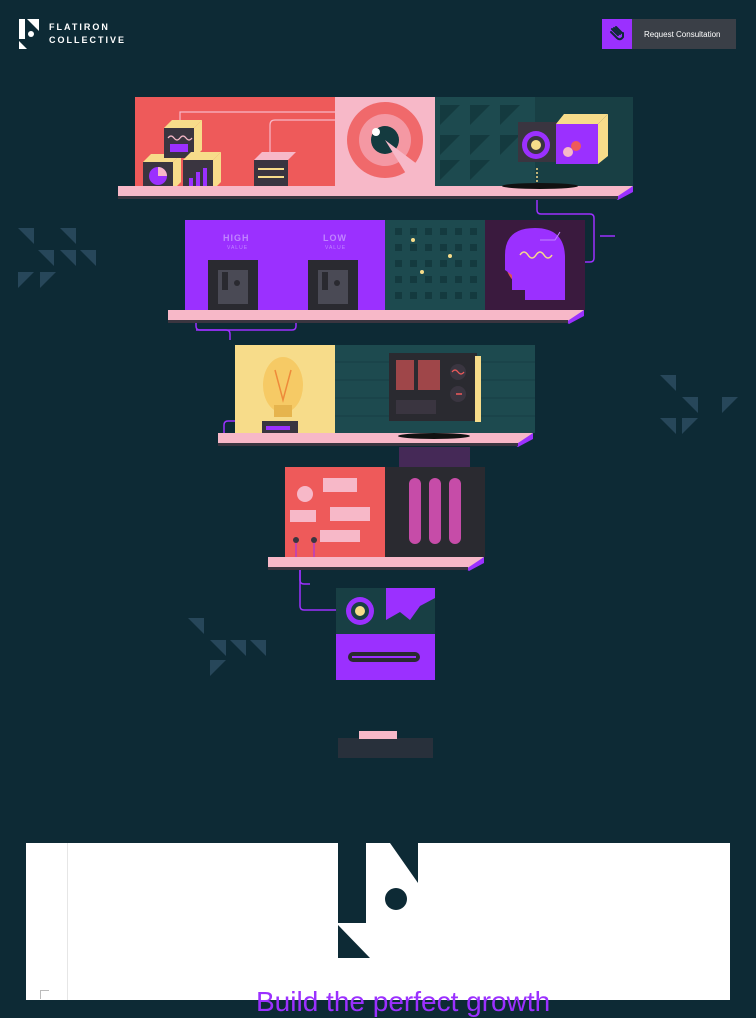  I want to click on high-value-sub: VALUE, so click(237, 248).